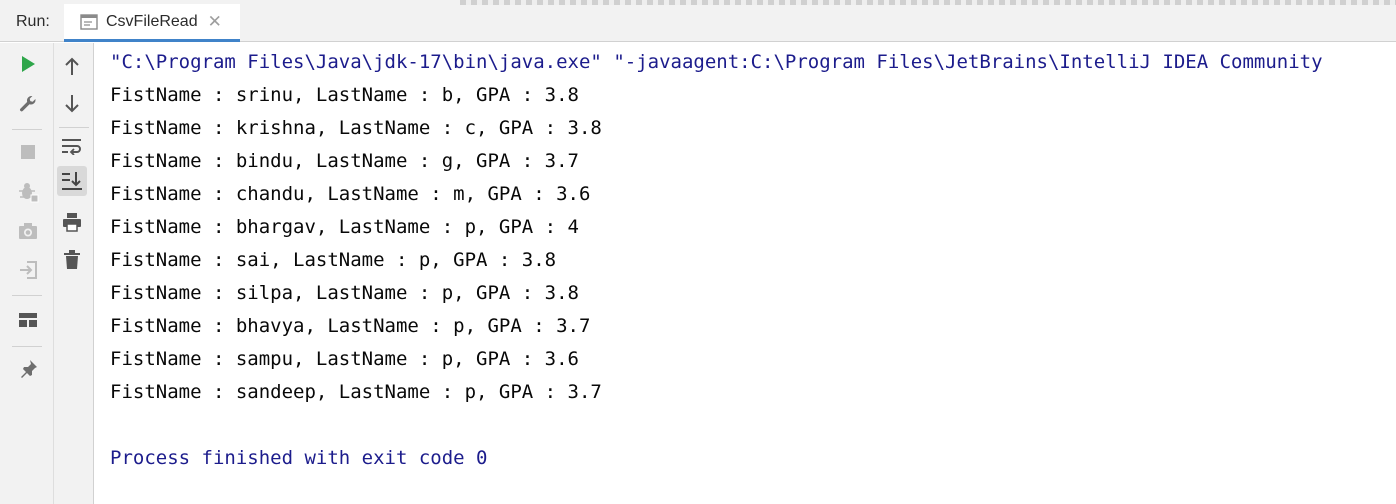 The height and width of the screenshot is (504, 1396). Describe the element at coordinates (928, 2) in the screenshot. I see `editor-edge-strip` at that location.